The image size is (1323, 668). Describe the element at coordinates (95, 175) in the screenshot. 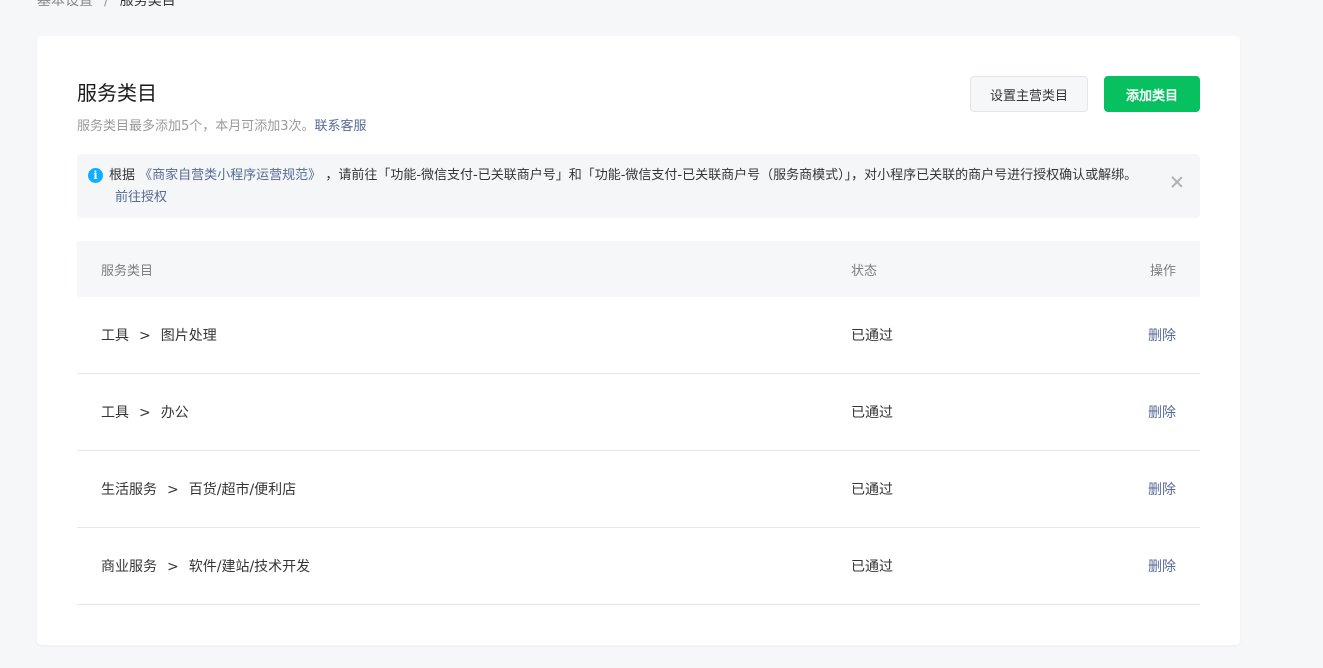

I see `info-icon: i` at that location.